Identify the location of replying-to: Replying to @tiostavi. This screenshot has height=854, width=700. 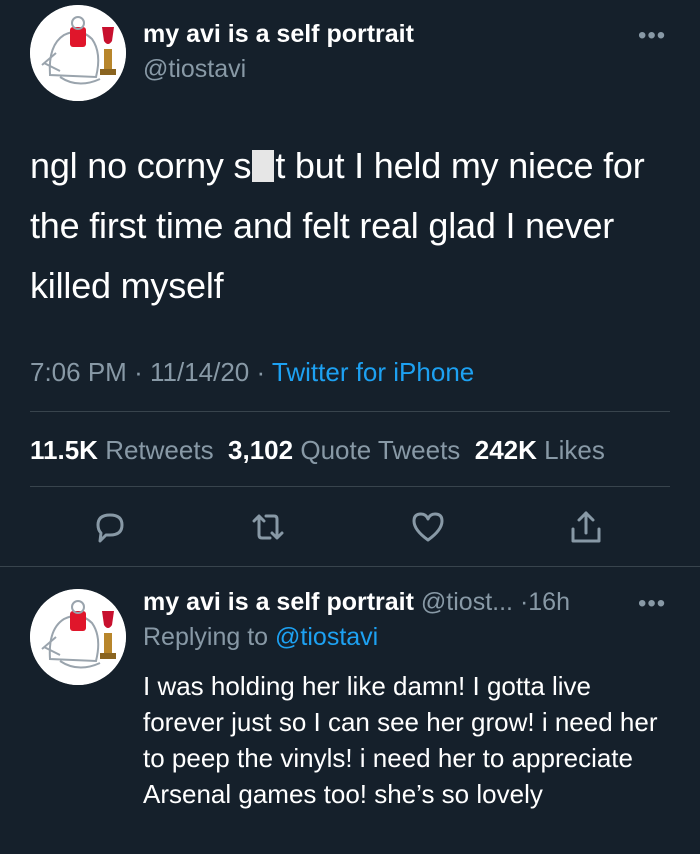
(260, 637).